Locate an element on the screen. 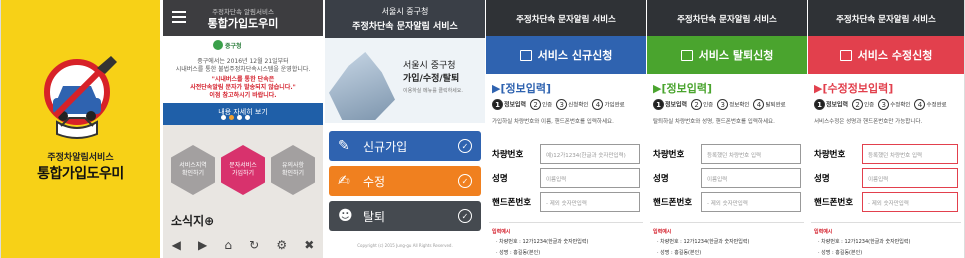 The image size is (965, 258). edit-button: ✍ 수정 ✓ is located at coordinates (405, 181).